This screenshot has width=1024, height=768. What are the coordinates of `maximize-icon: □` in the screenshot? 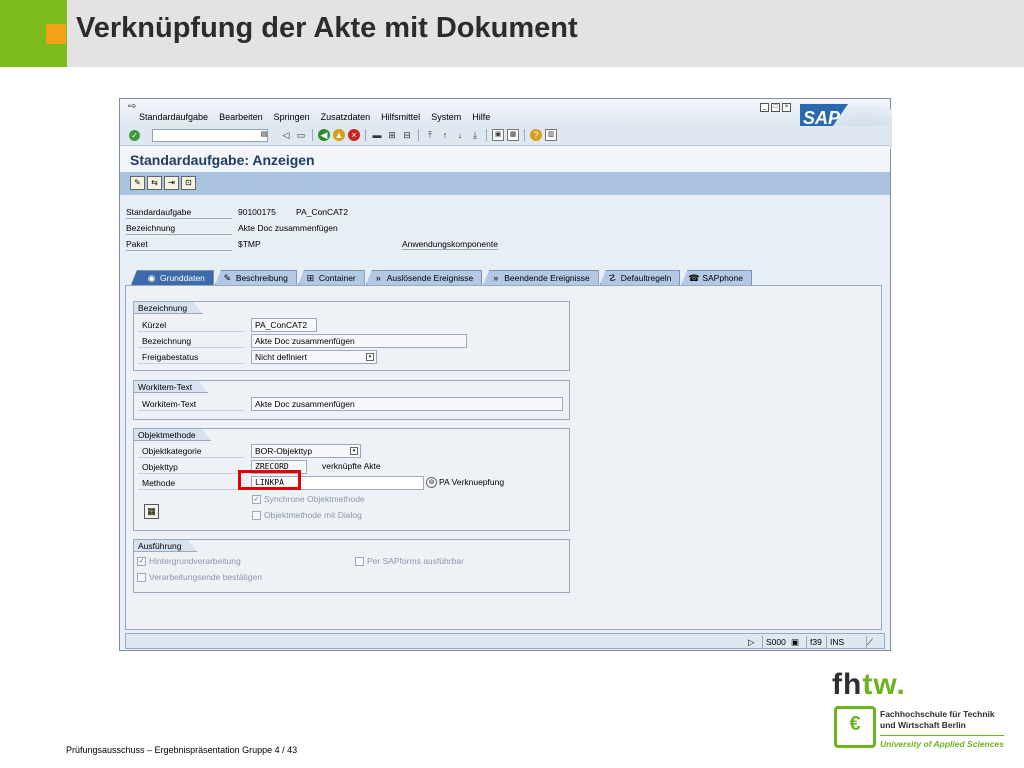 It's located at (775, 107).